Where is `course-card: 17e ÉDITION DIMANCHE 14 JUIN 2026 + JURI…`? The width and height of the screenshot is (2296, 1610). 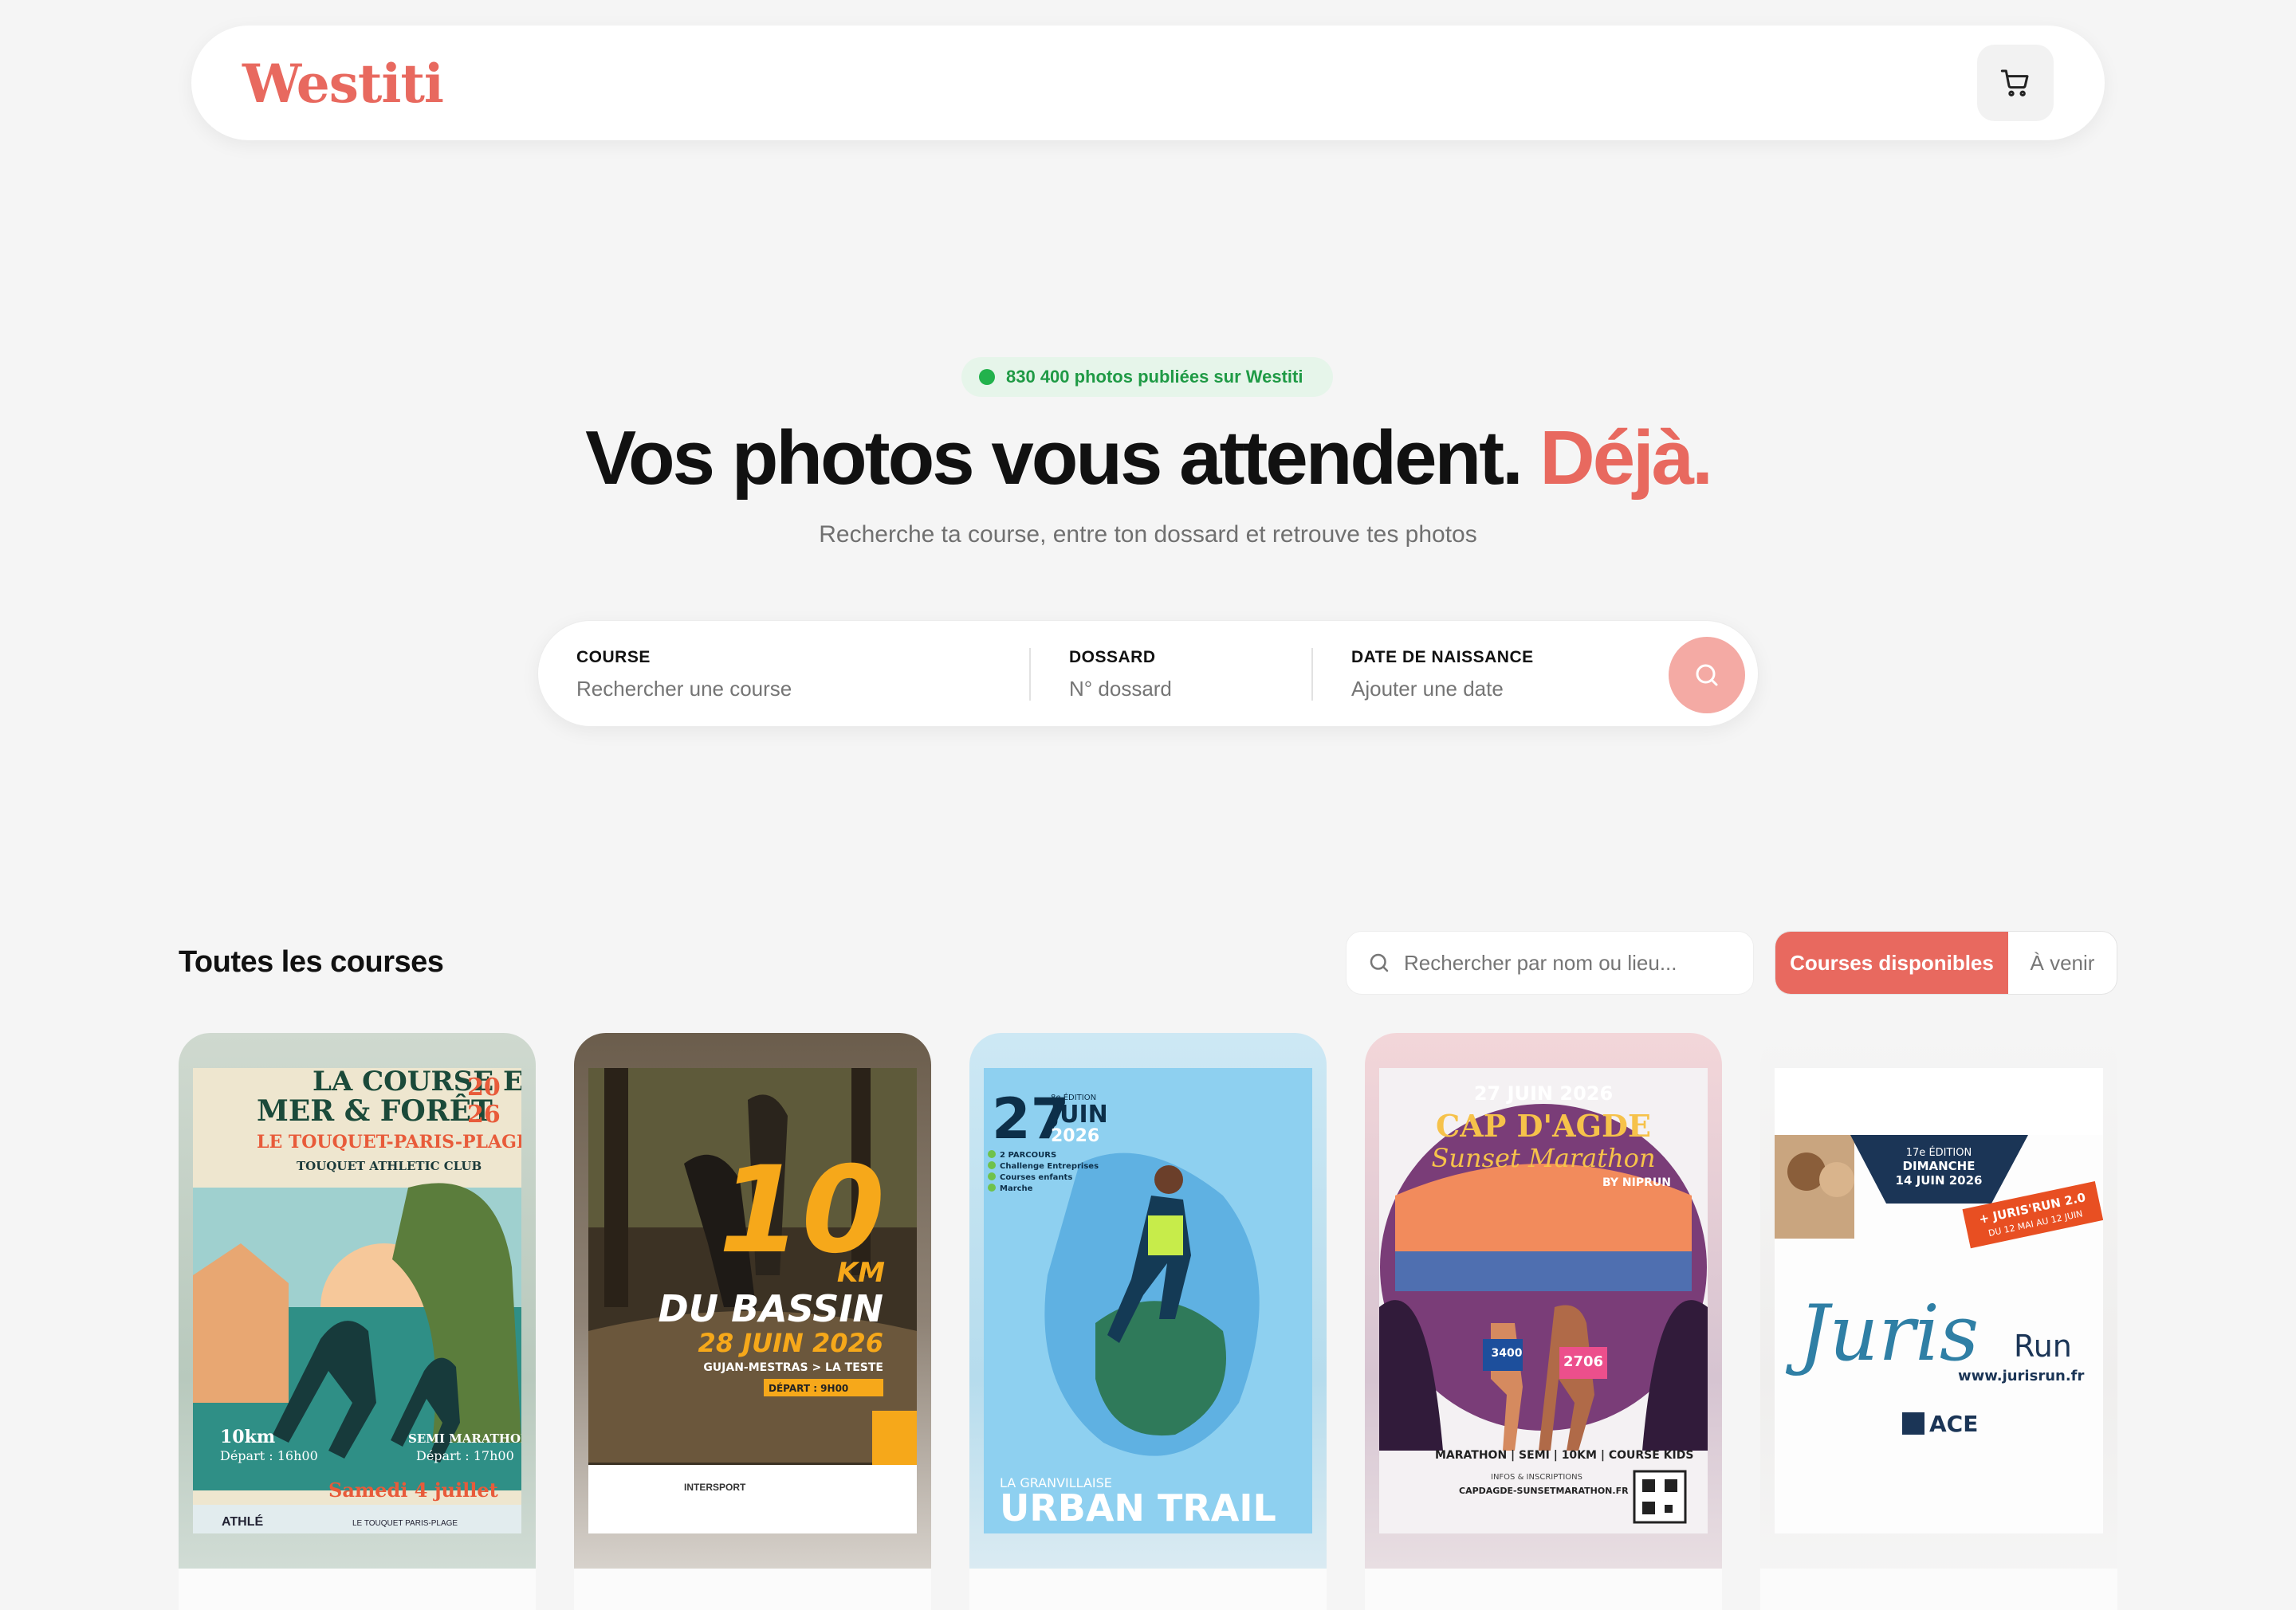
course-card: 17e ÉDITION DIMANCHE 14 JUIN 2026 + JURI… is located at coordinates (1938, 1321).